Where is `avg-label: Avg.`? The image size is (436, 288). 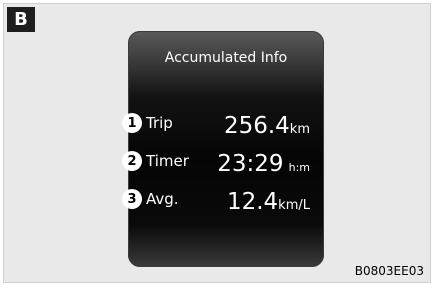
avg-label: Avg. is located at coordinates (162, 199).